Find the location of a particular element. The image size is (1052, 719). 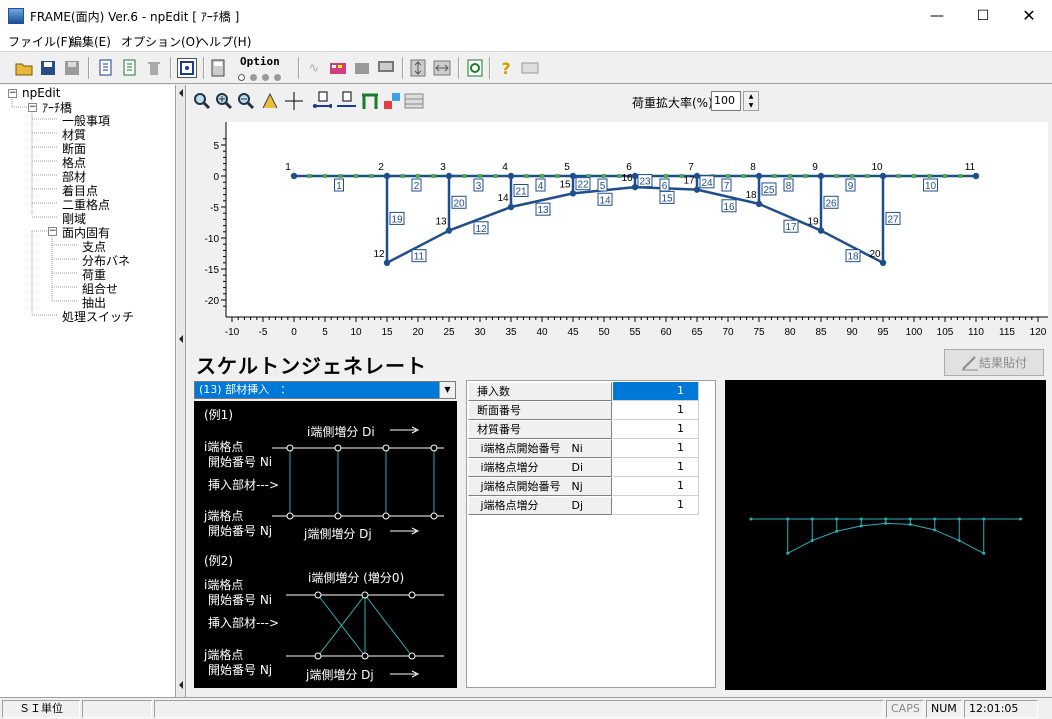

help-icon: ? is located at coordinates (506, 68).